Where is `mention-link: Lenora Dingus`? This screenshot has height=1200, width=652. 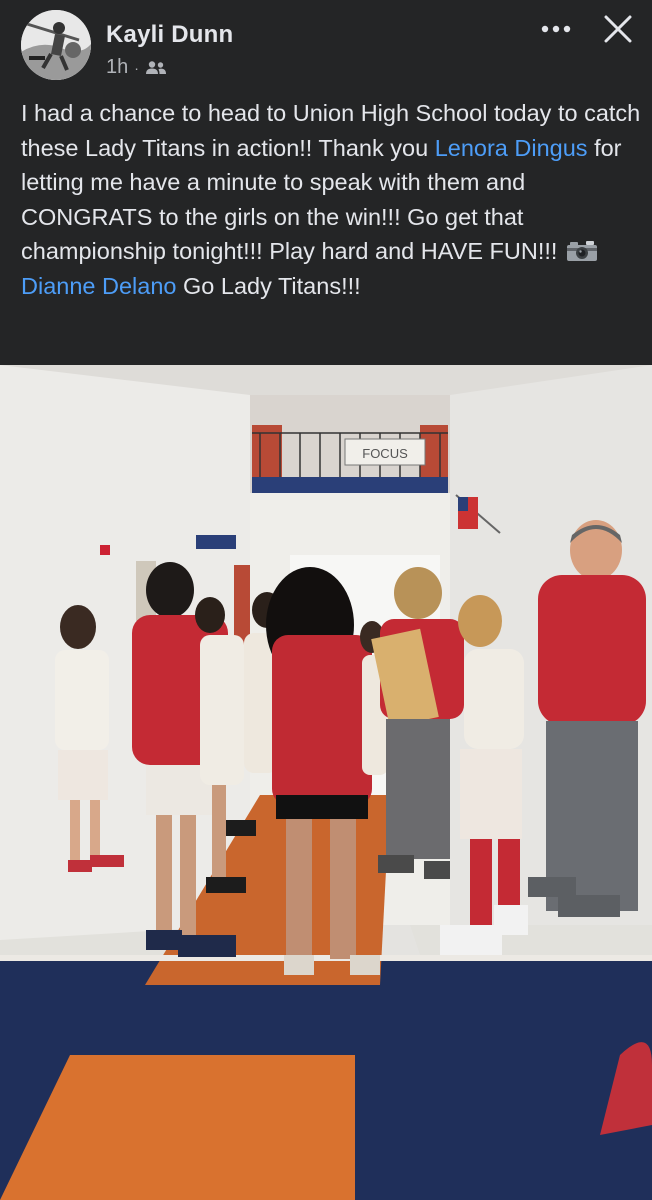 mention-link: Lenora Dingus is located at coordinates (511, 148).